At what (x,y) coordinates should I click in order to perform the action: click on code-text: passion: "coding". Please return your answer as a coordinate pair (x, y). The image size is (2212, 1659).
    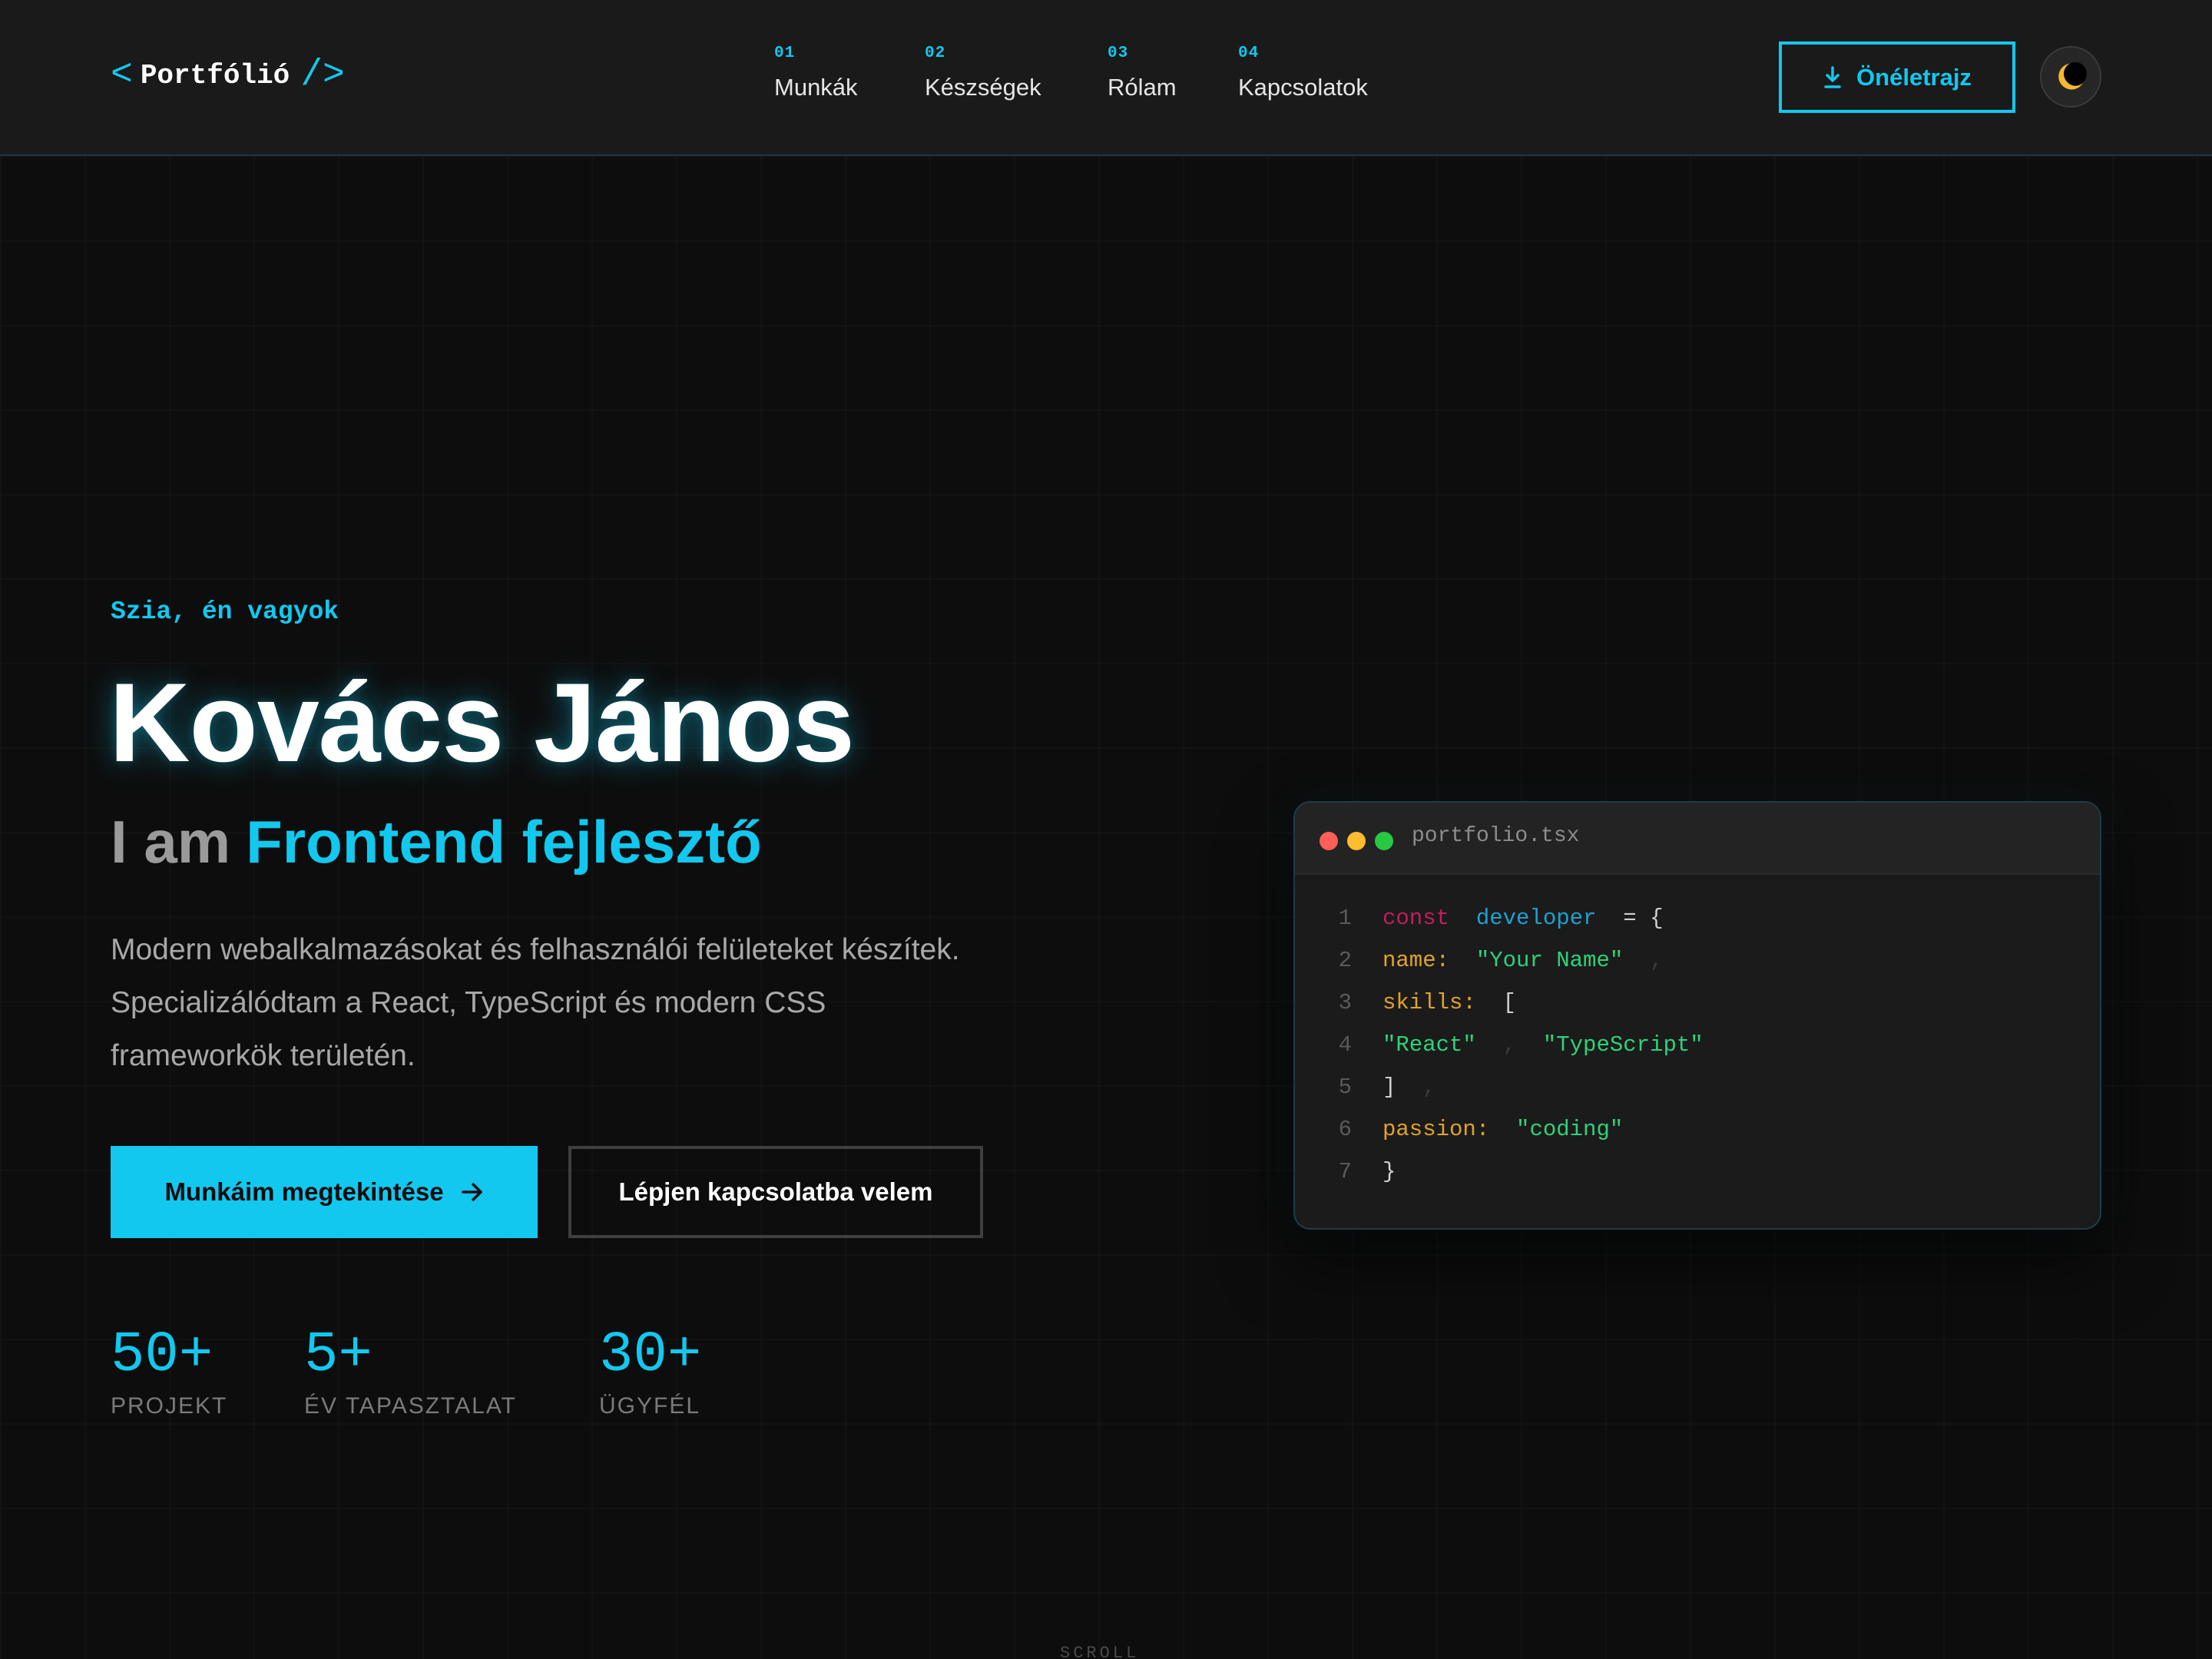
    Looking at the image, I should click on (1502, 1129).